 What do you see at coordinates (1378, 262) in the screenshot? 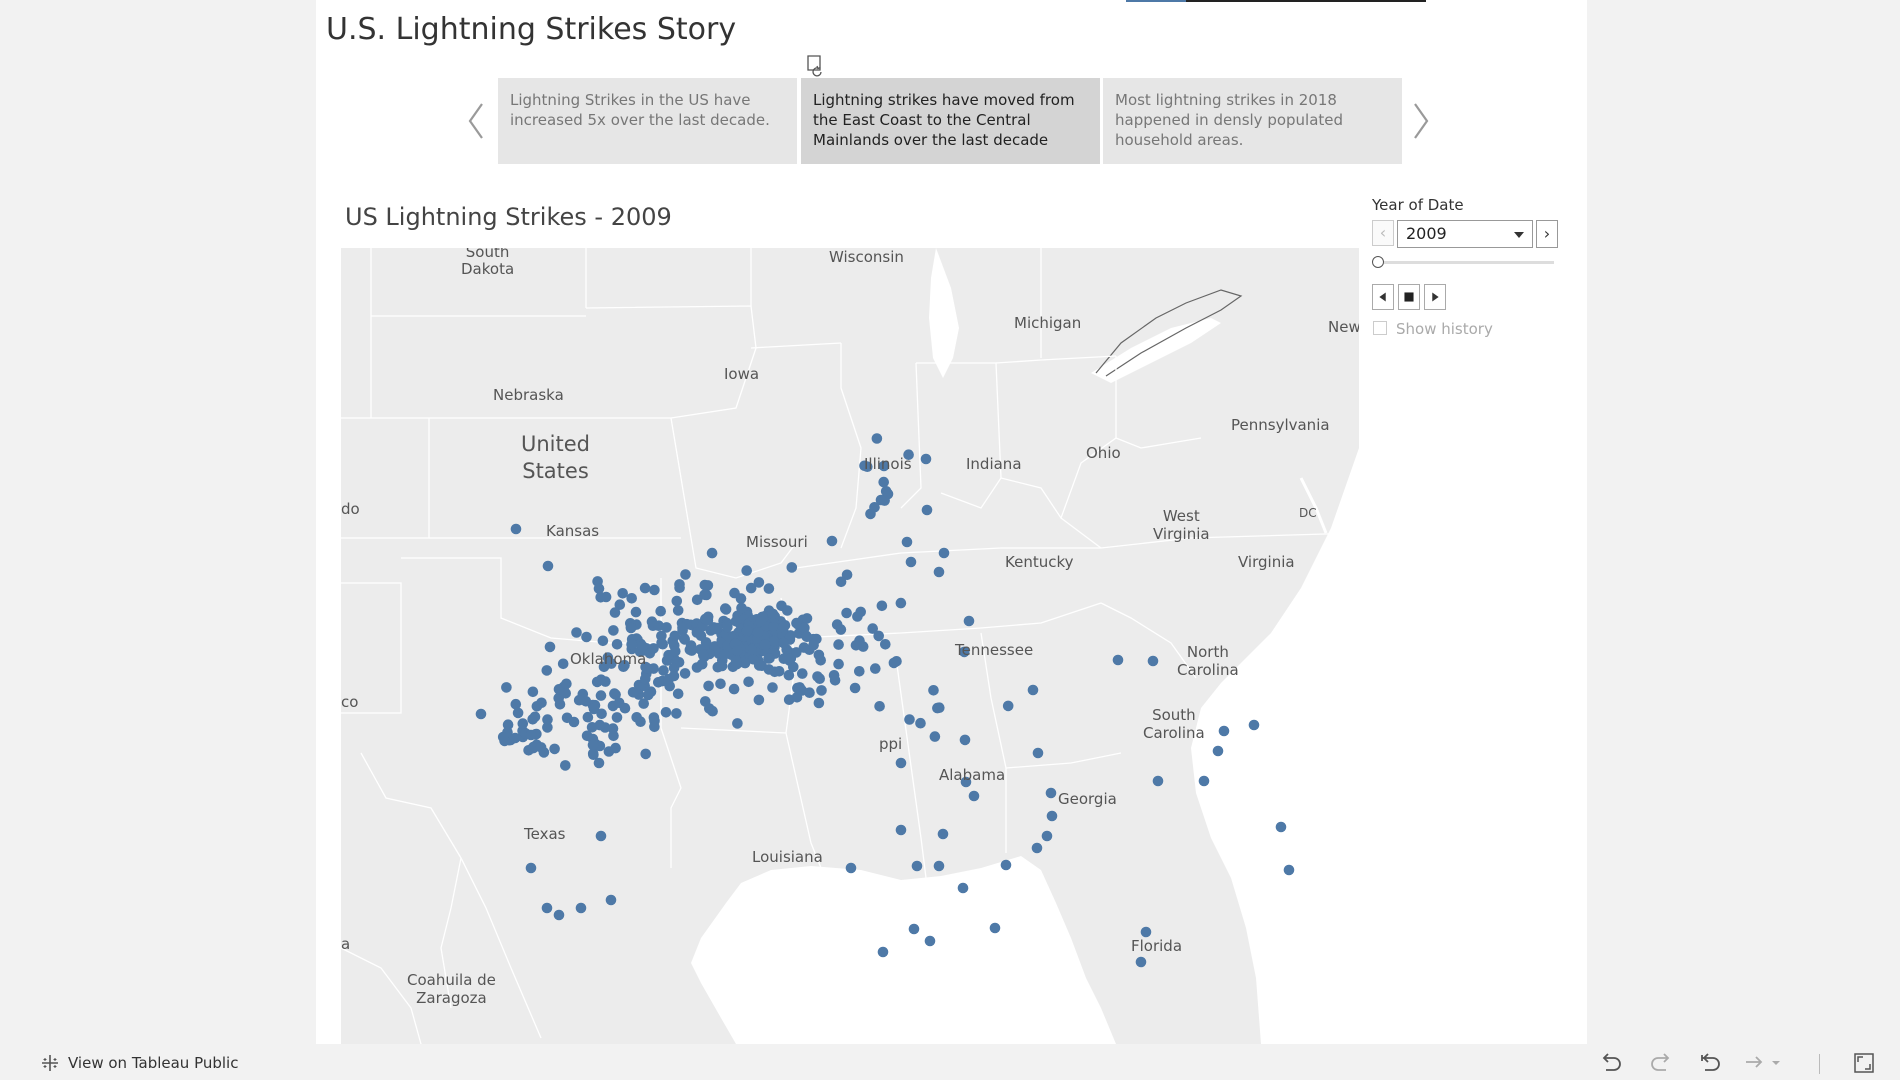
I see `year-slider-thumb` at bounding box center [1378, 262].